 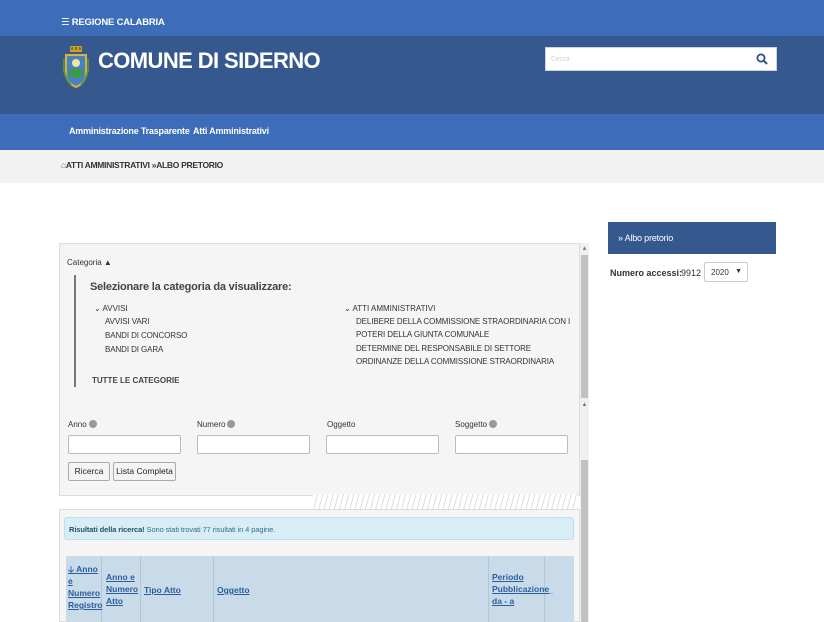 What do you see at coordinates (520, 589) in the screenshot?
I see `column-header-periodo-pubblicazione: Periodo Pubblicazione da - a` at bounding box center [520, 589].